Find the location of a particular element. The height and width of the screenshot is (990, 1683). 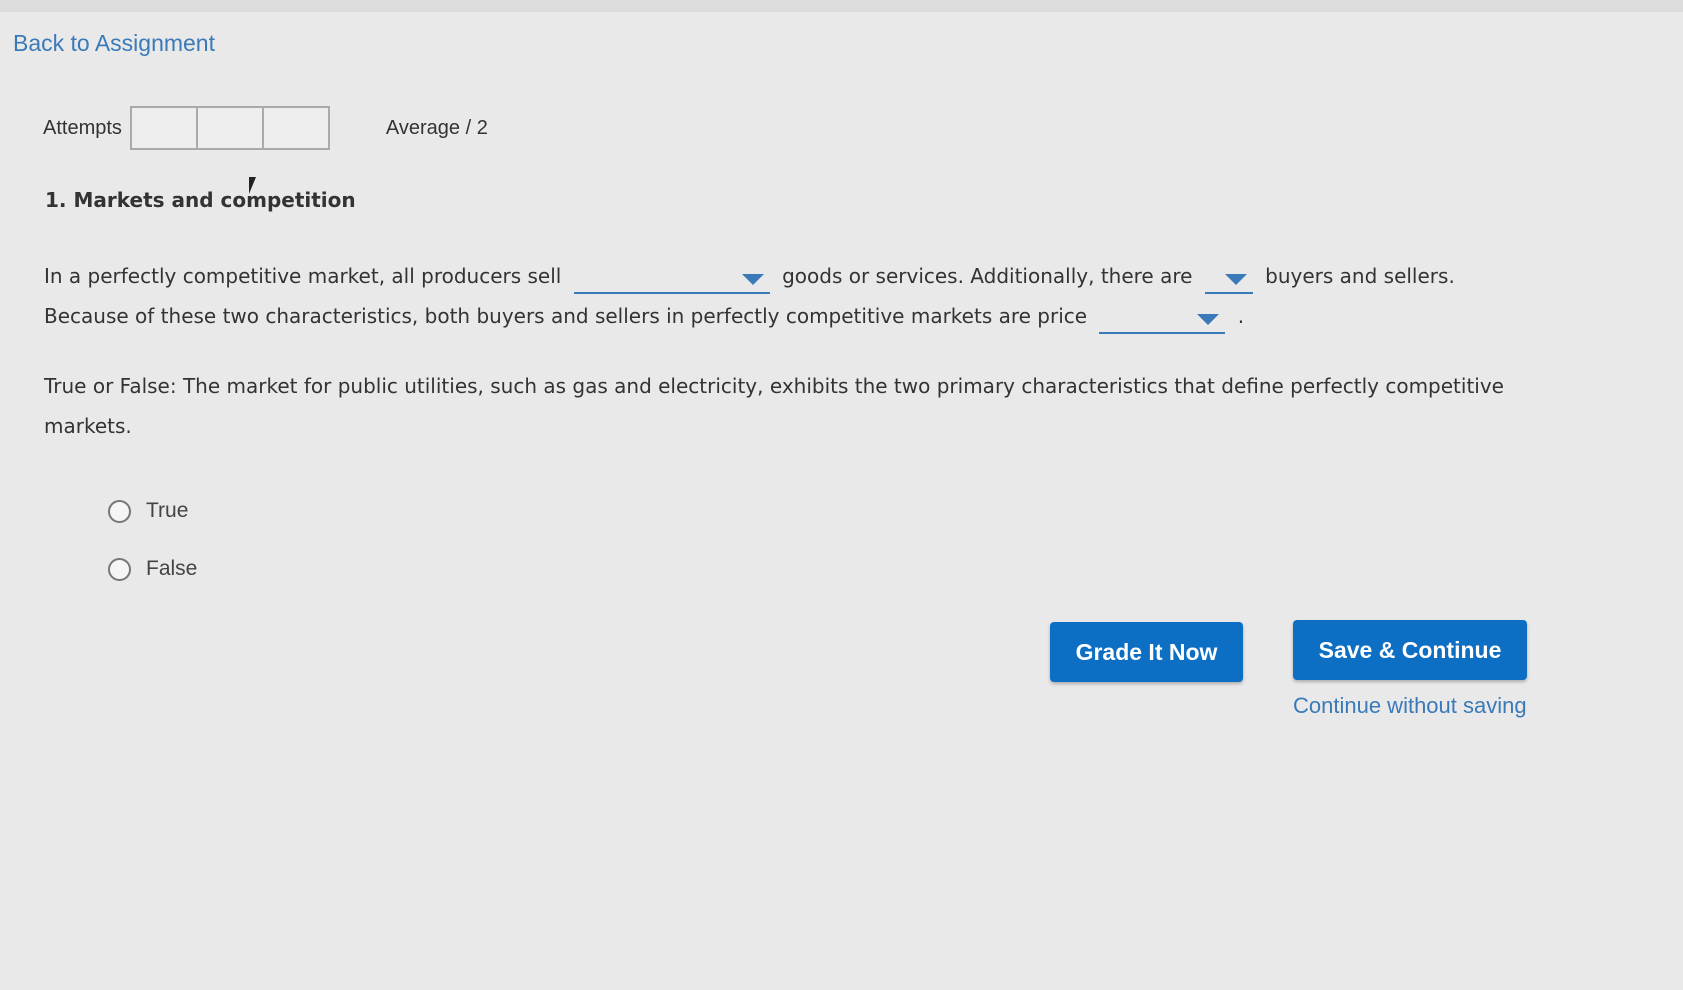

question-title: 1. Markets and competition is located at coordinates (200, 200).